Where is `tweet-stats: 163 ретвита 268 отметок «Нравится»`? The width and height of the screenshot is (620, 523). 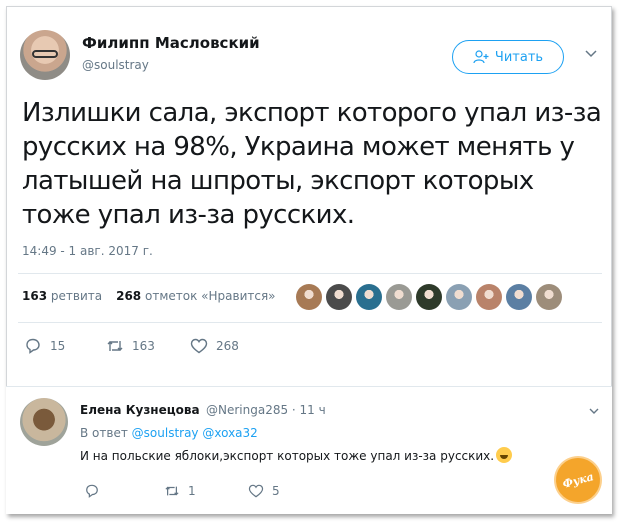 tweet-stats: 163 ретвита 268 отметок «Нравится» is located at coordinates (149, 296).